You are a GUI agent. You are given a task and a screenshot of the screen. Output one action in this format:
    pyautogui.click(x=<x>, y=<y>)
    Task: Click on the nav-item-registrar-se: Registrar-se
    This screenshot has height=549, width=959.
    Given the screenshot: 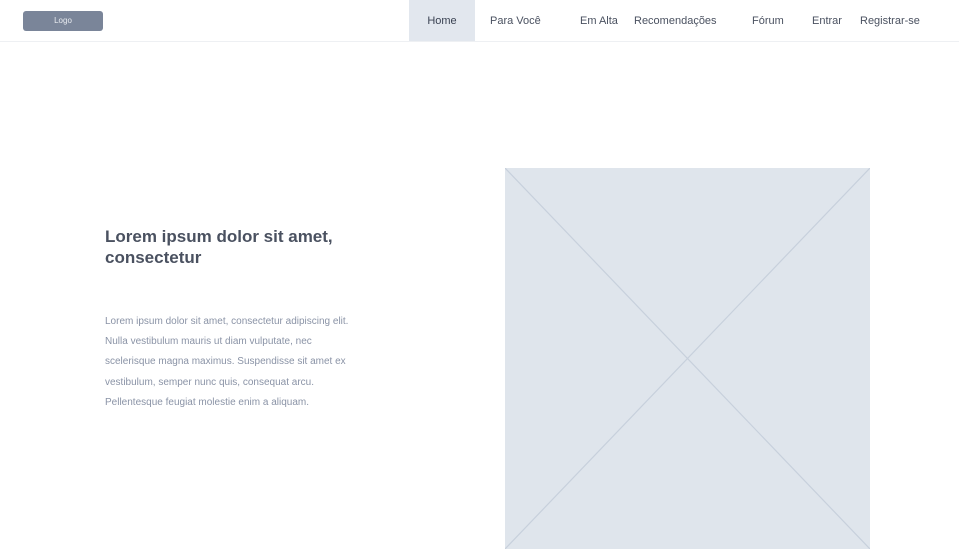 What is the action you would take?
    pyautogui.click(x=890, y=20)
    